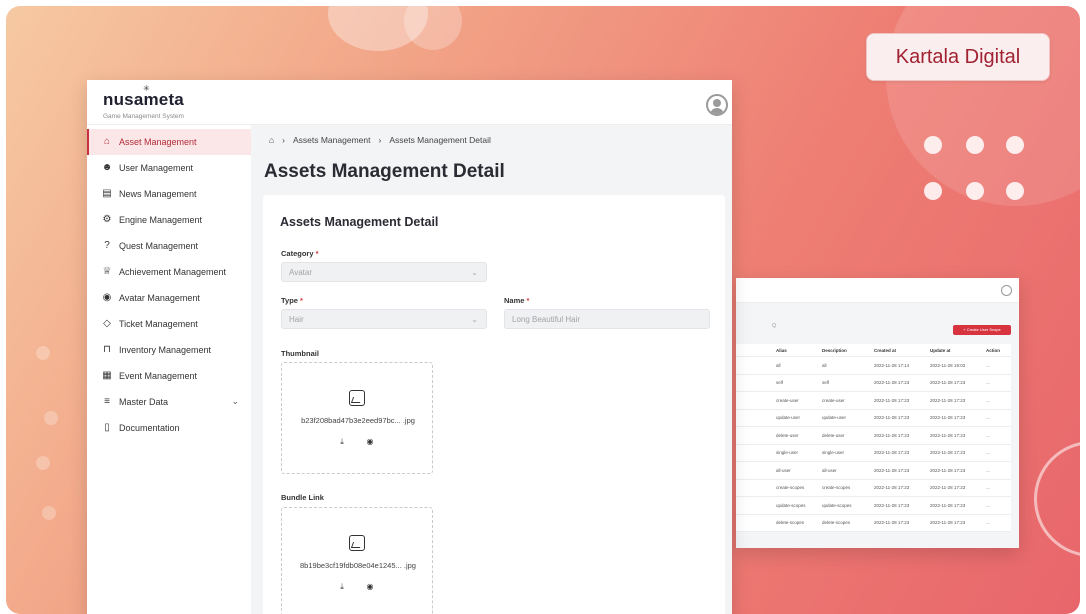  What do you see at coordinates (107, 193) in the screenshot?
I see `news-icon: ▤` at bounding box center [107, 193].